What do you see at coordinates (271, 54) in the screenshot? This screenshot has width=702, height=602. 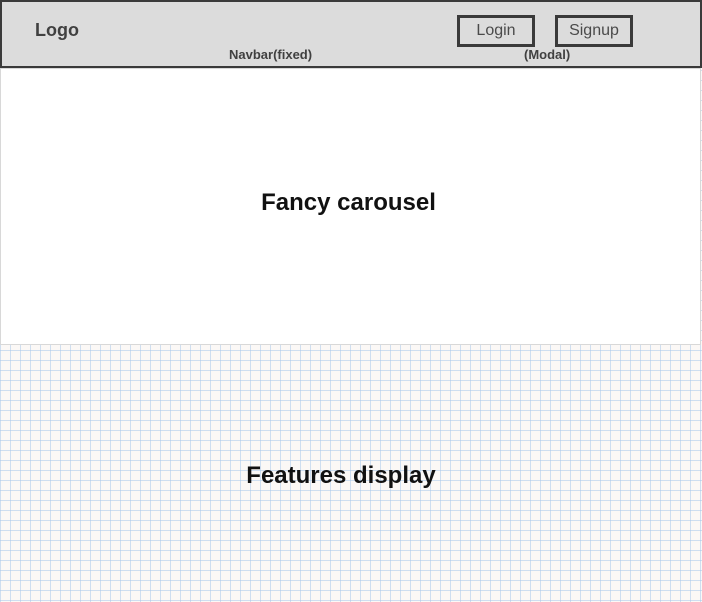 I see `navbar-caption: Navbar(fixed)` at bounding box center [271, 54].